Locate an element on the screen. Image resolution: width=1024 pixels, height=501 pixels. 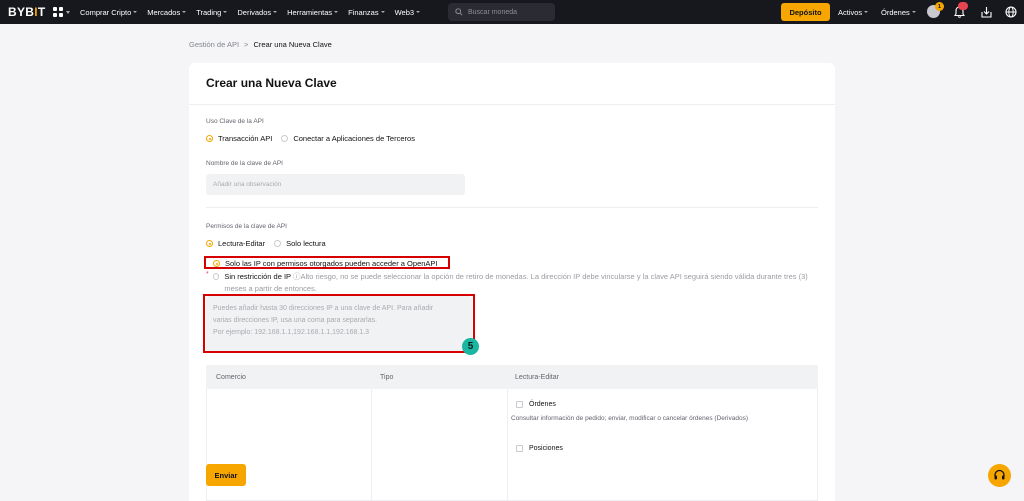
search-input: Buscar moneda is located at coordinates (501, 12).